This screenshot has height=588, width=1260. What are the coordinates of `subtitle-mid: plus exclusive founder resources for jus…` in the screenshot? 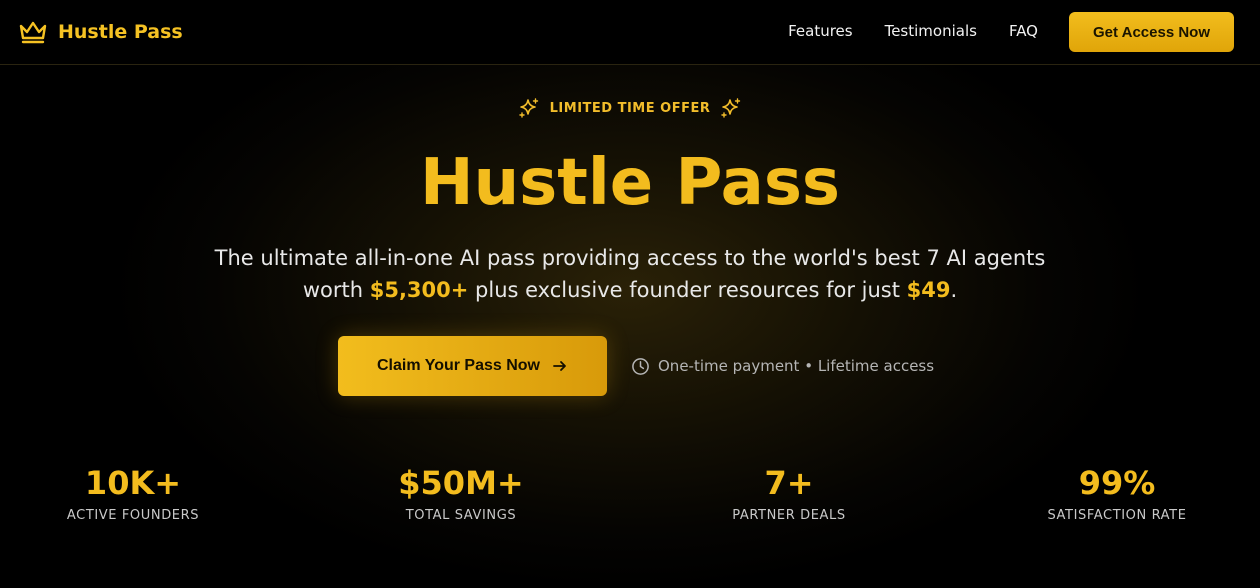 It's located at (687, 290).